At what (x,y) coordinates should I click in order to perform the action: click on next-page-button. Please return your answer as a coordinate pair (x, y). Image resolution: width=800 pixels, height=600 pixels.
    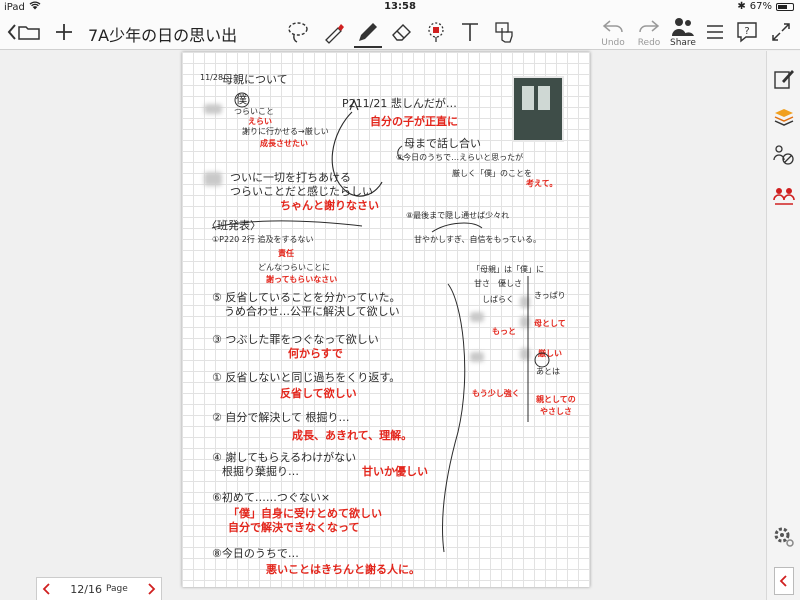
    Looking at the image, I should click on (151, 589).